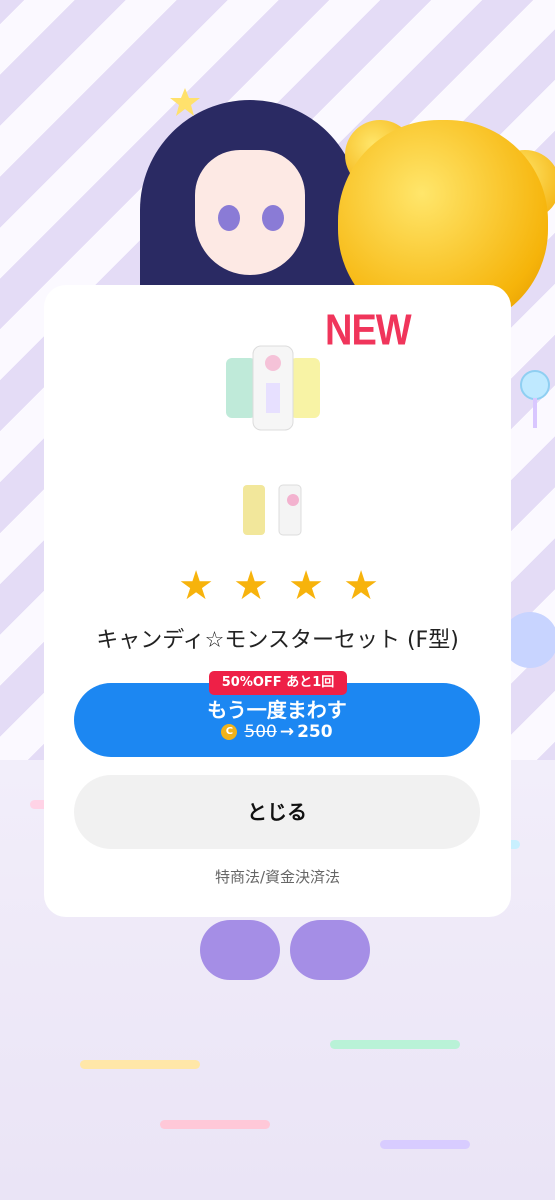  What do you see at coordinates (277, 710) in the screenshot?
I see `spin-again-label: もう一度まわす` at bounding box center [277, 710].